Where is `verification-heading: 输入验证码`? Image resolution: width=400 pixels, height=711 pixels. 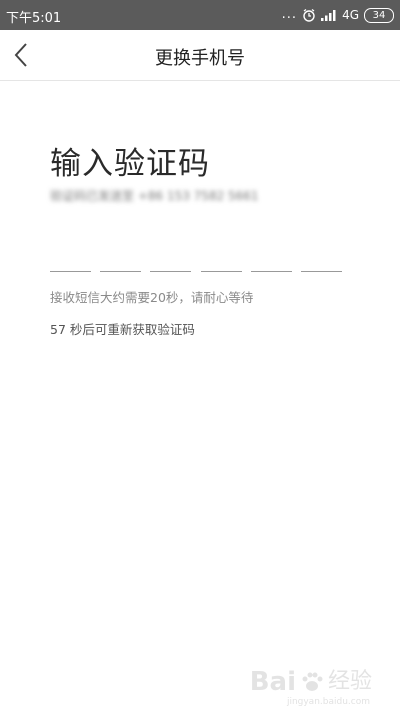 verification-heading: 输入验证码 is located at coordinates (130, 164).